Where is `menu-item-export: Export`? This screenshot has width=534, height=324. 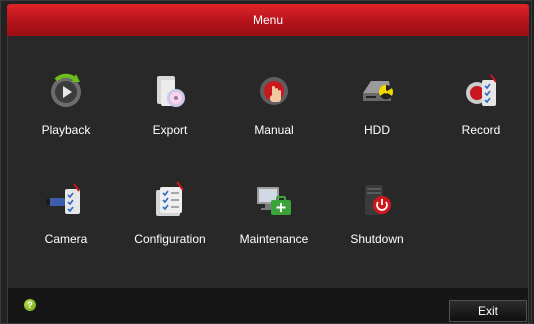 menu-item-export: Export is located at coordinates (170, 98).